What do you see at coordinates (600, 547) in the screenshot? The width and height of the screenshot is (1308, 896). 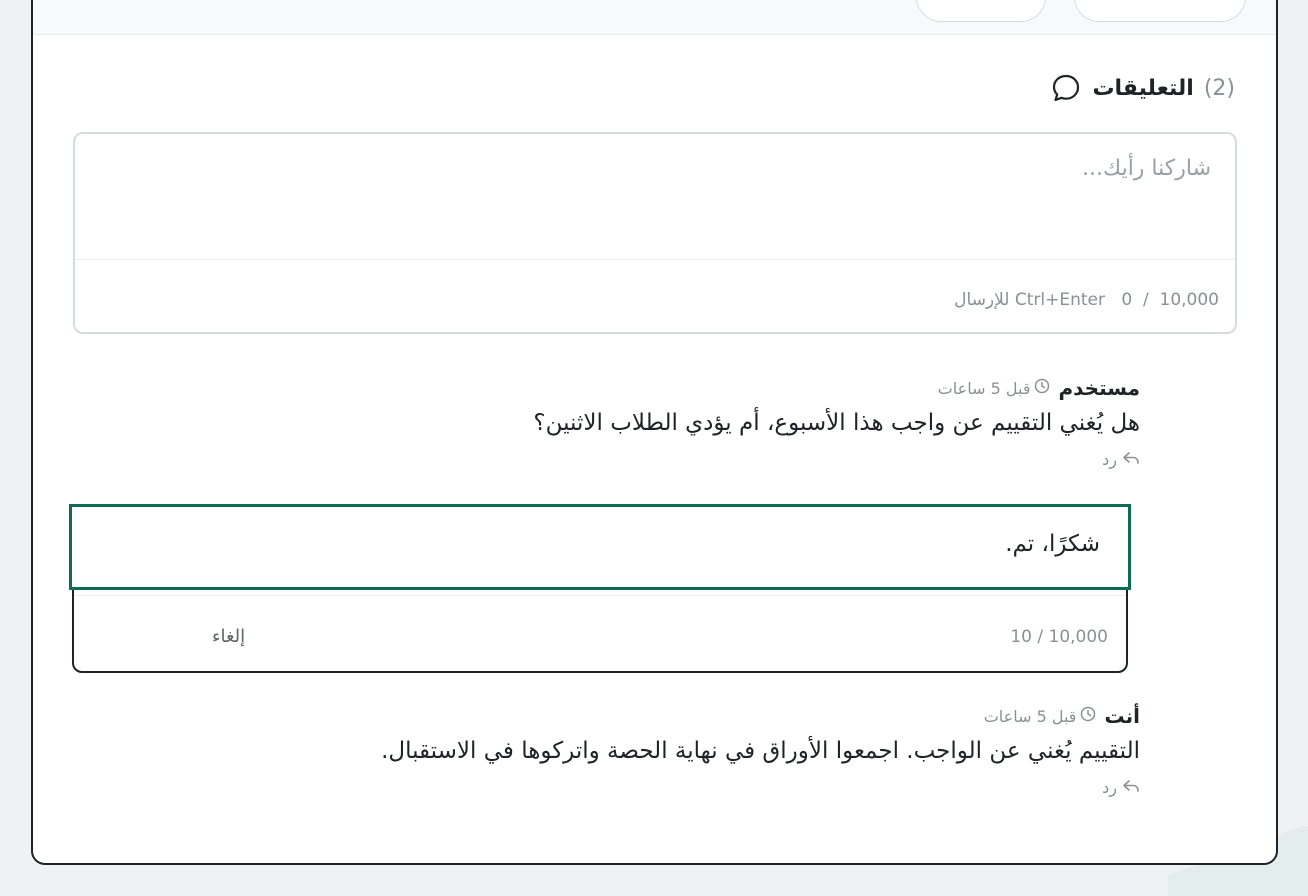 I see `reply-textarea: شكرًا، تم.` at bounding box center [600, 547].